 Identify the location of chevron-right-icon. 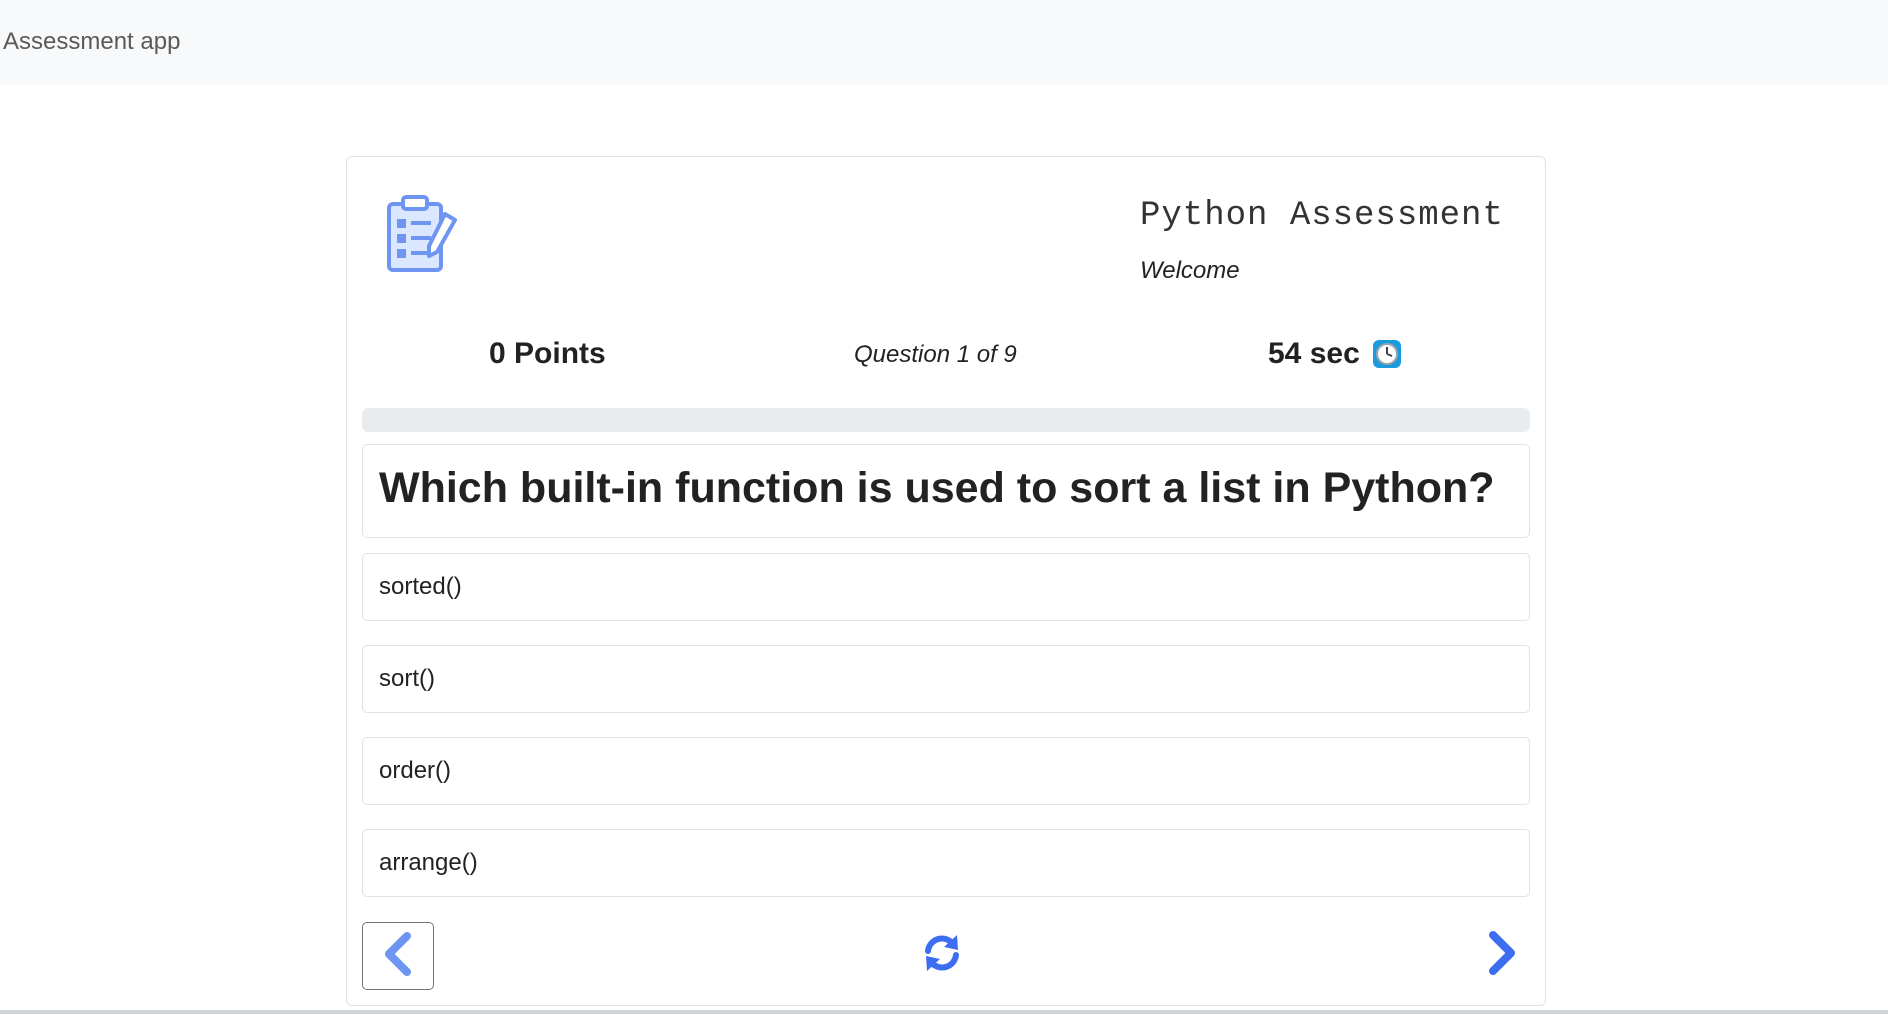
(1502, 955).